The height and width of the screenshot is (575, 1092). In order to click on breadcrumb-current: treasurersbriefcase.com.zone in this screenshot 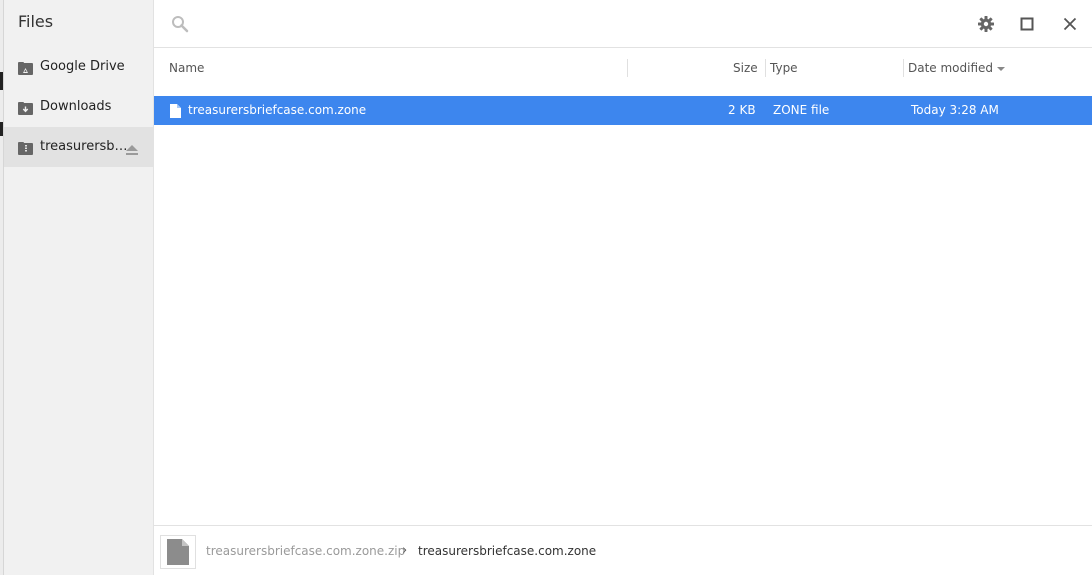, I will do `click(507, 551)`.